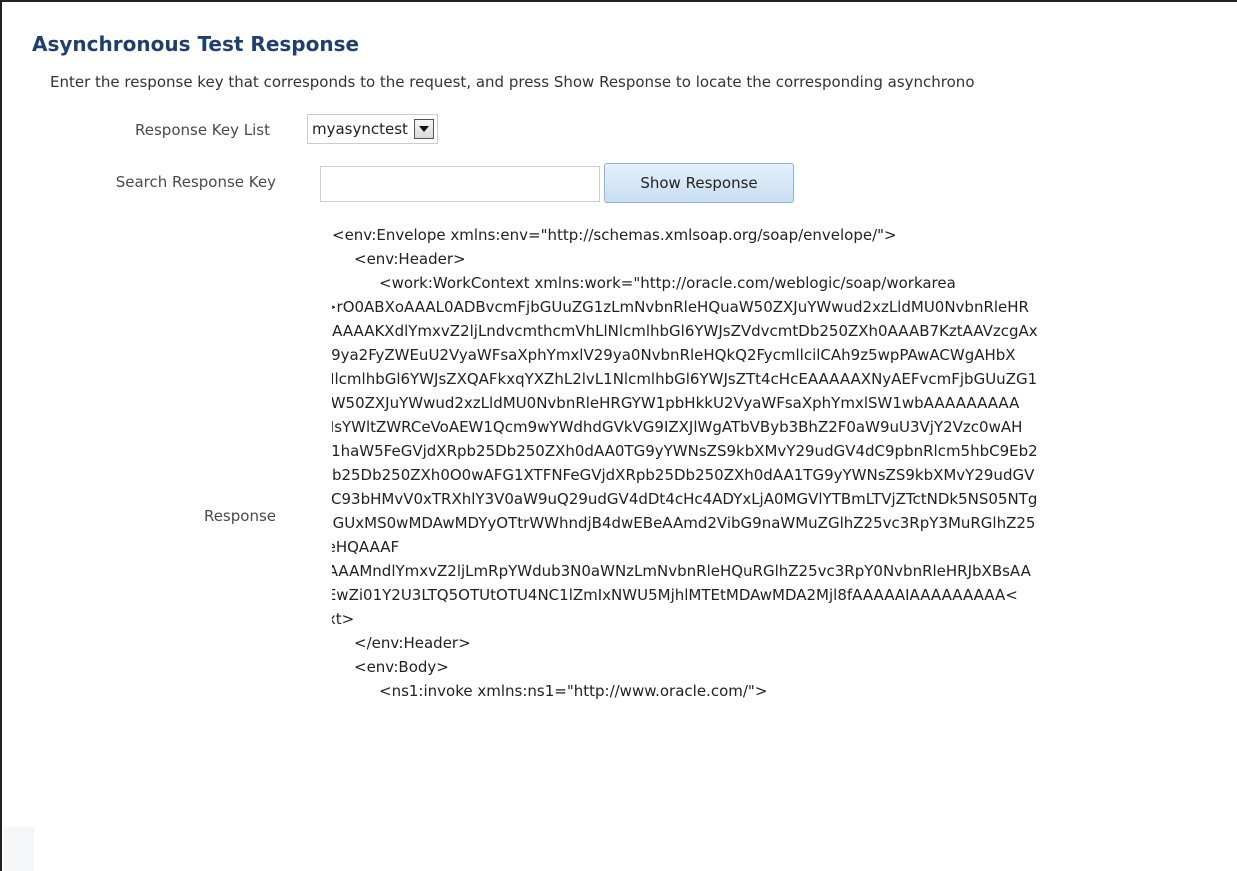 The width and height of the screenshot is (1237, 871). What do you see at coordinates (412, 643) in the screenshot?
I see `response-line: </env:Header>` at bounding box center [412, 643].